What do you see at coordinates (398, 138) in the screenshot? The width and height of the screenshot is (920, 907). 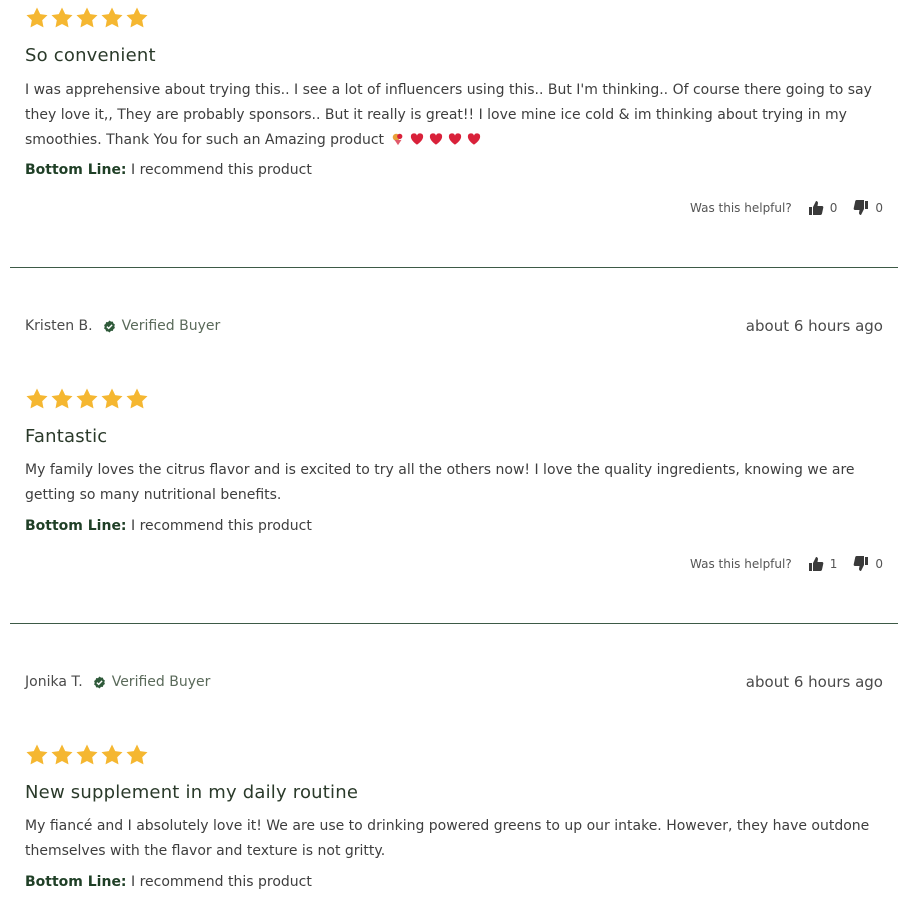 I see `heart-bouquet-emoji-icon` at bounding box center [398, 138].